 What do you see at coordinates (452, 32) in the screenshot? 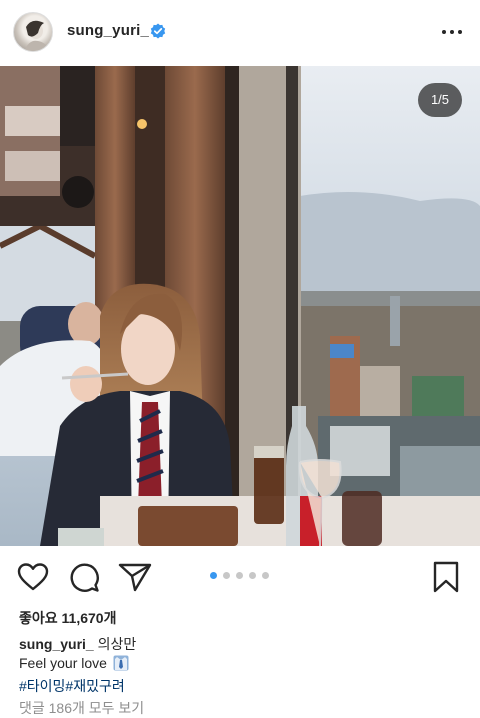
I see `more-options-icon` at bounding box center [452, 32].